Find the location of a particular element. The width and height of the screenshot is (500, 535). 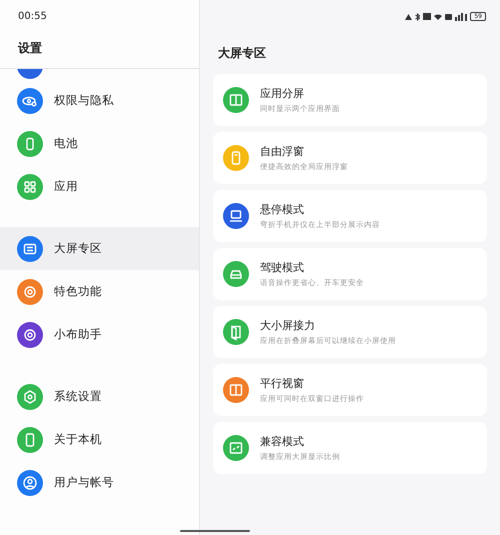

sidebar-item: 权限与隐私 is located at coordinates (99, 100).